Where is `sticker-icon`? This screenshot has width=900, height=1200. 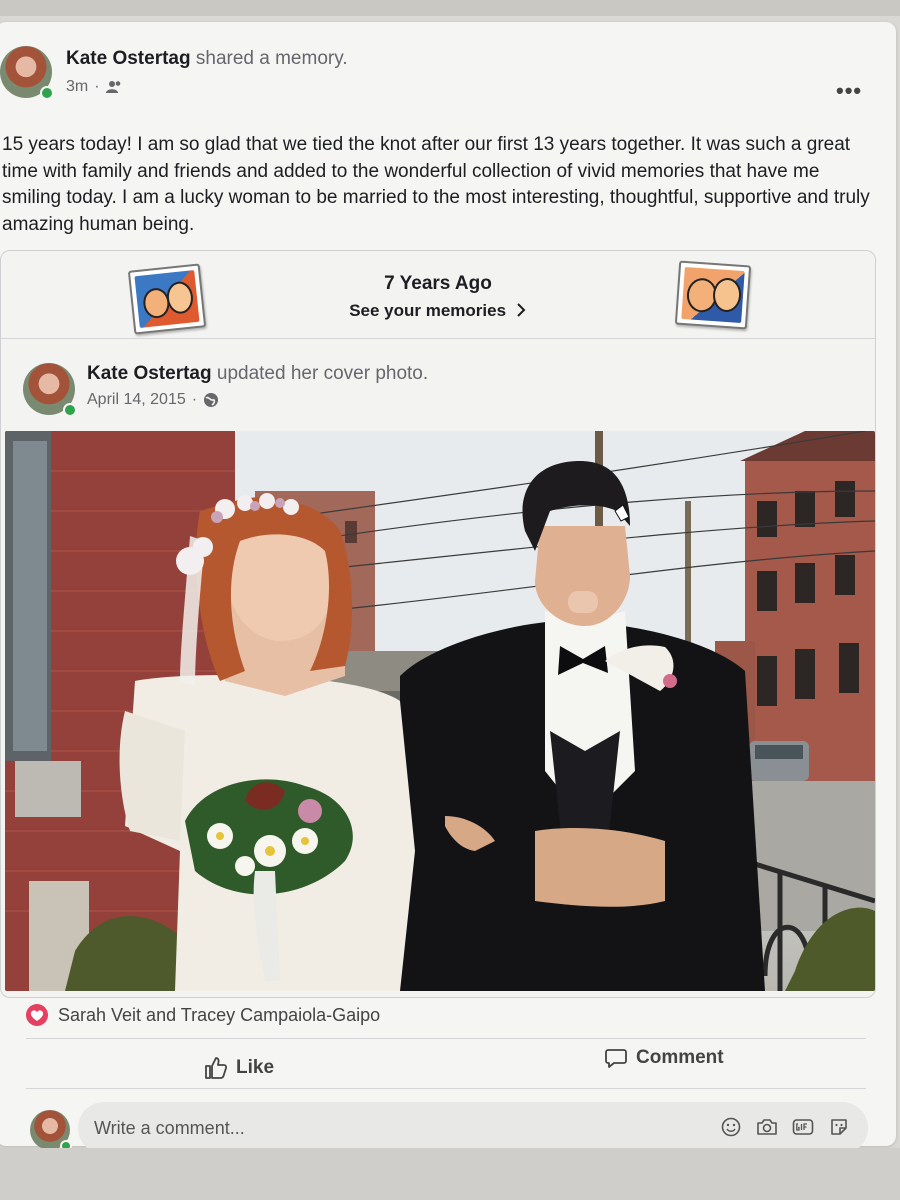
sticker-icon is located at coordinates (839, 1127).